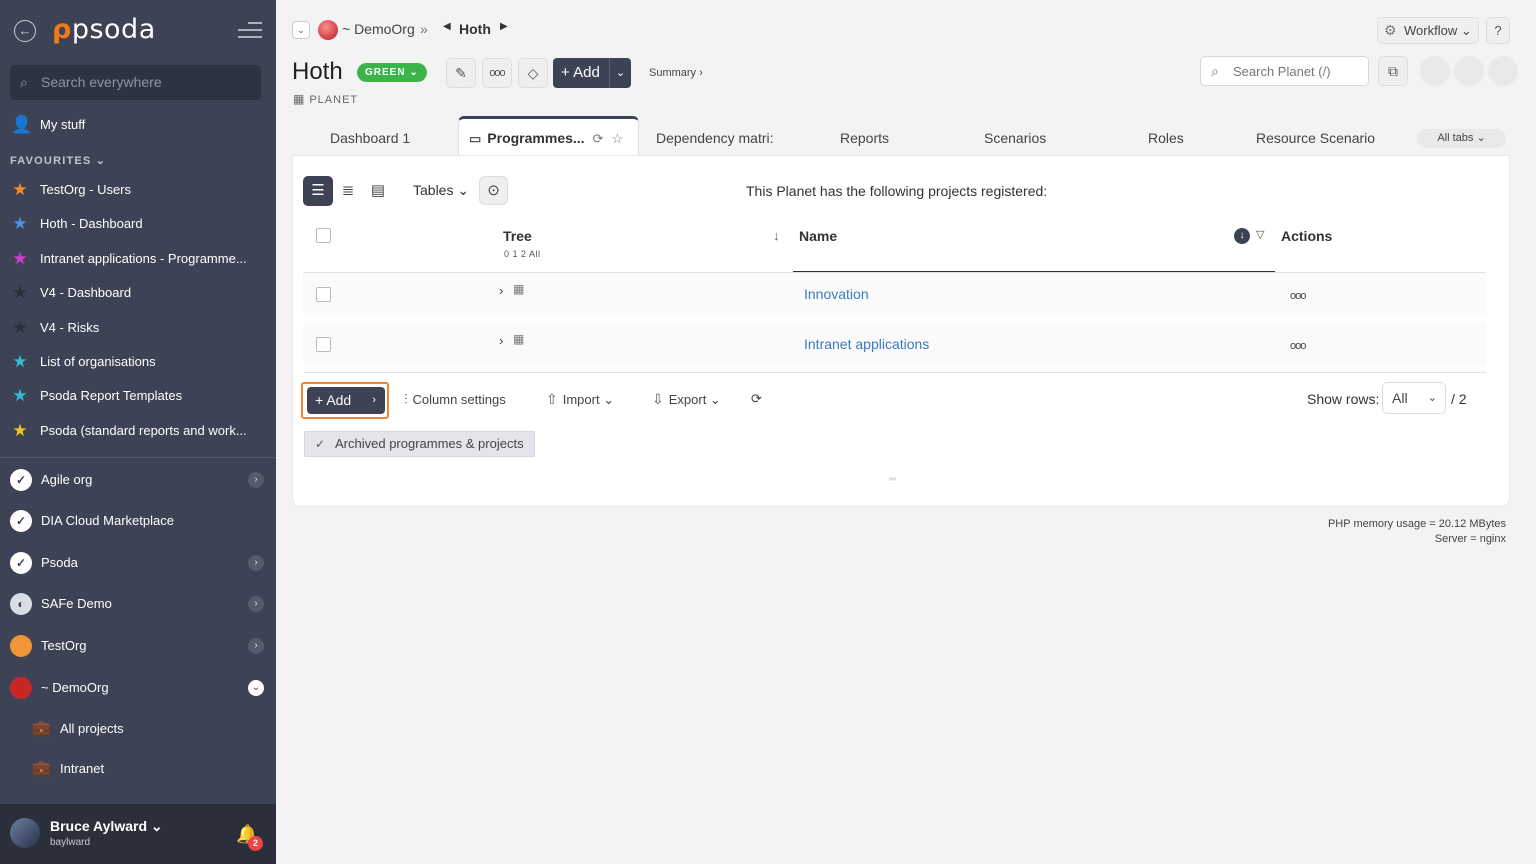 Image resolution: width=1536 pixels, height=864 pixels. I want to click on tab-dashboard-1: Dashboard 1, so click(370, 136).